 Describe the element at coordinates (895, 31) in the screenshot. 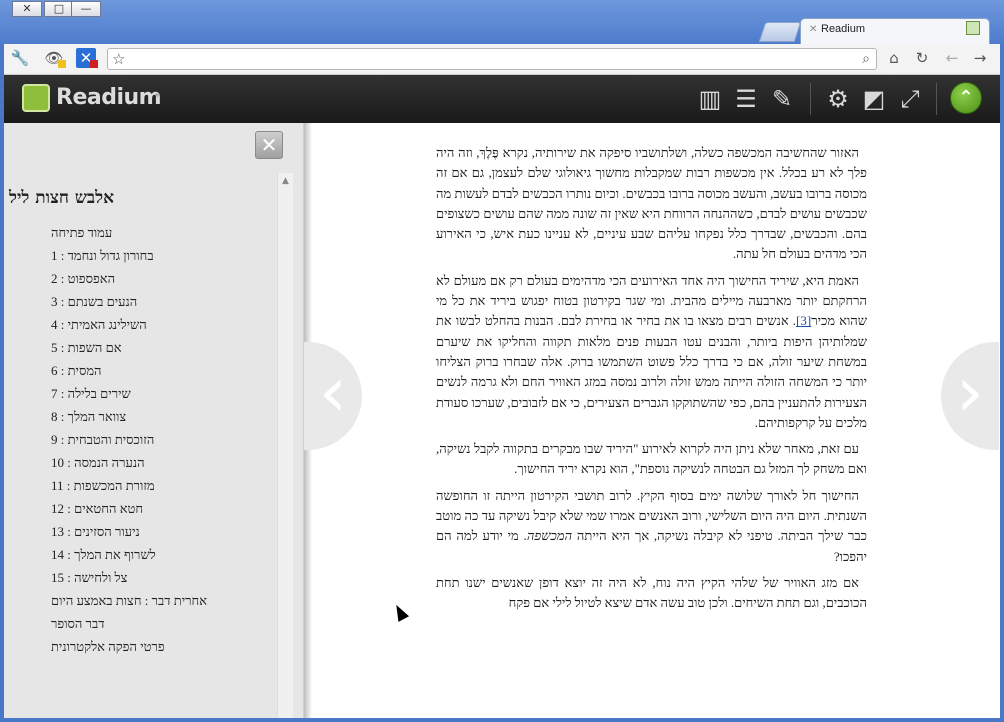

I see `tab-readium: ✕ Readium` at that location.